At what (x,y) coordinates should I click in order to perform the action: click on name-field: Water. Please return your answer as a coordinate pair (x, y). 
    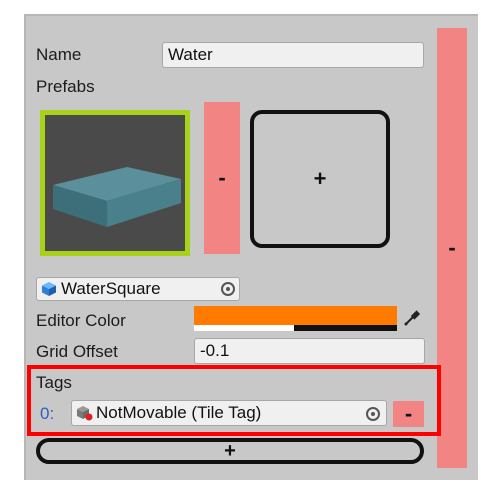
    Looking at the image, I should click on (293, 55).